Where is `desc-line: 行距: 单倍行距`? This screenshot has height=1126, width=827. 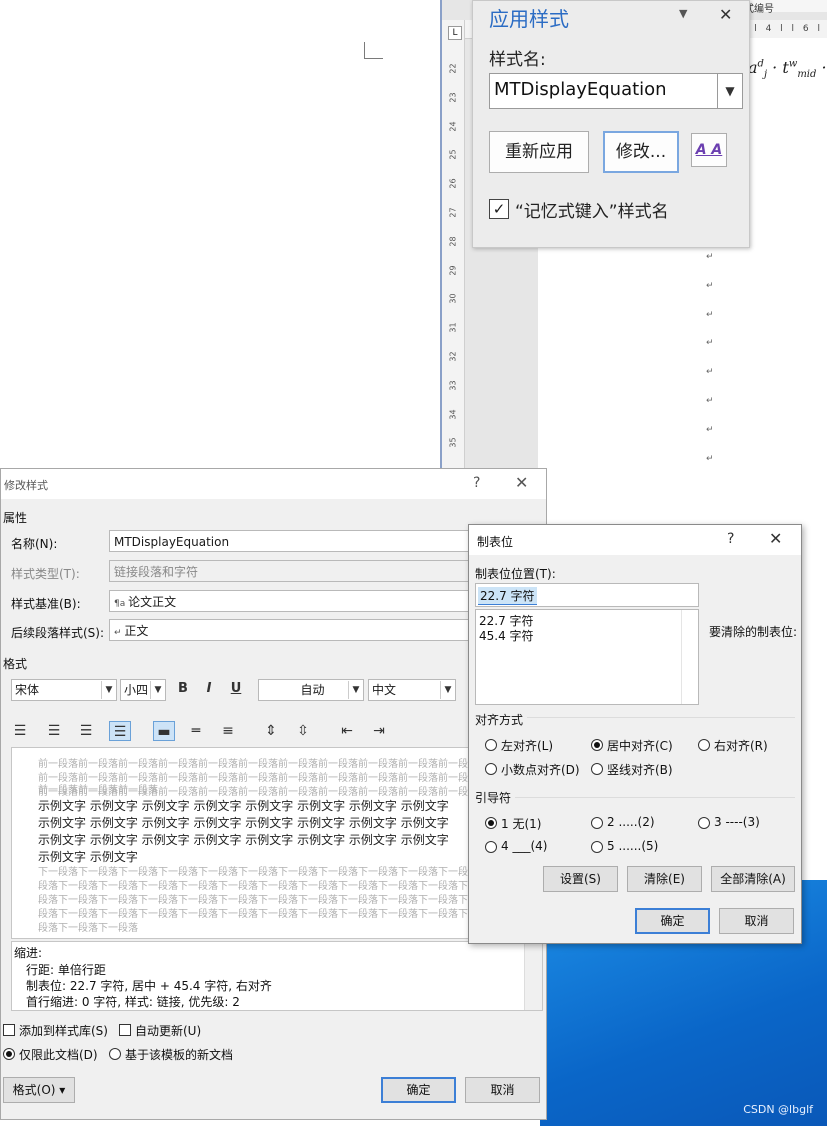
desc-line: 行距: 单倍行距 is located at coordinates (66, 970).